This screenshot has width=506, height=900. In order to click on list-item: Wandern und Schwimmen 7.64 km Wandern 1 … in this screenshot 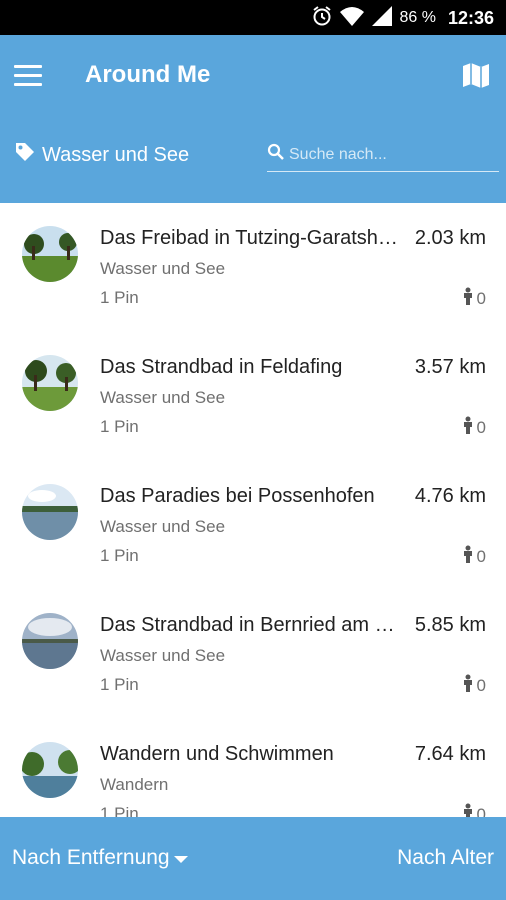, I will do `click(253, 768)`.